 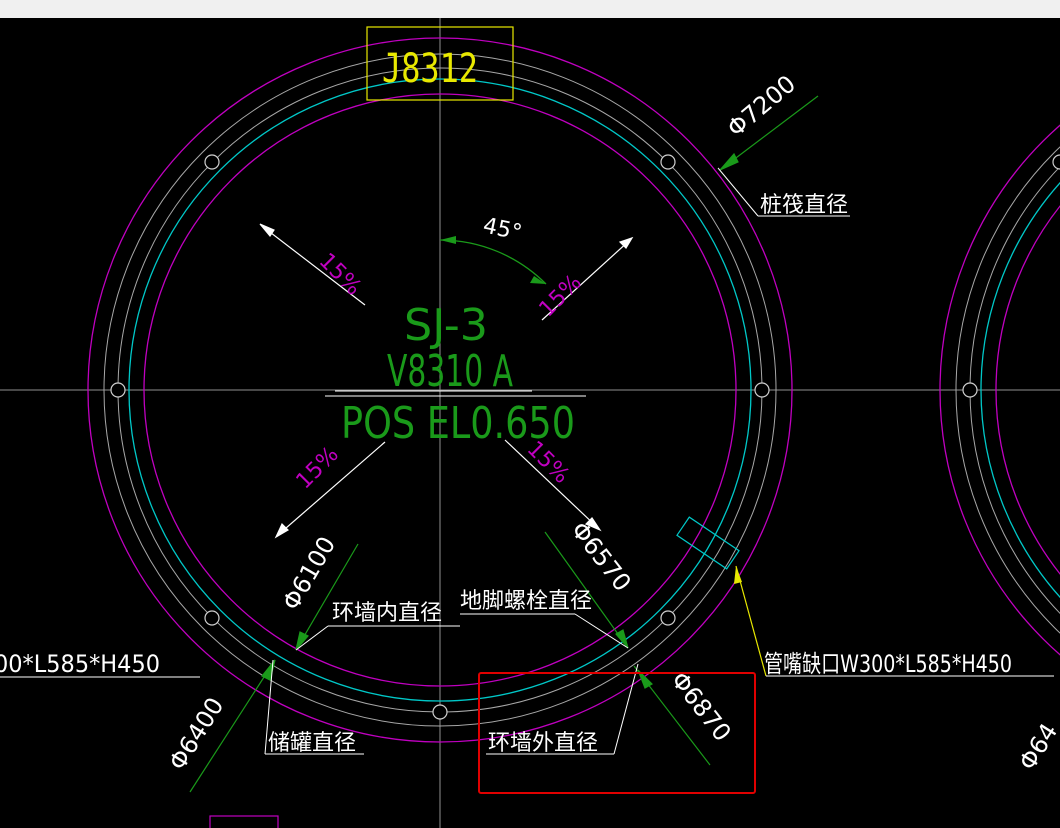 I want to click on title-line-1: SJ-3, so click(x=446, y=325).